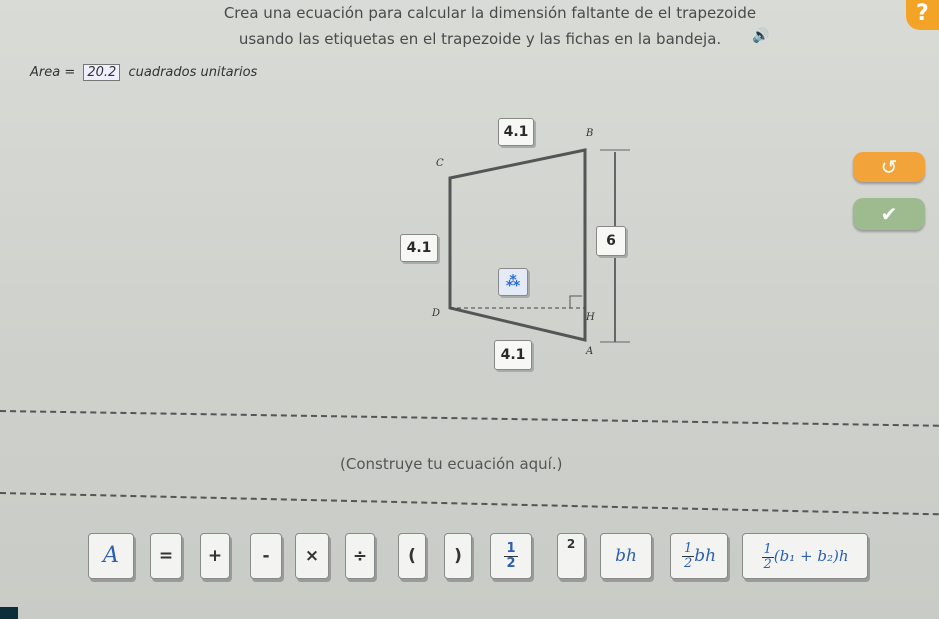  I want to click on undo-icon: ↺, so click(889, 167).